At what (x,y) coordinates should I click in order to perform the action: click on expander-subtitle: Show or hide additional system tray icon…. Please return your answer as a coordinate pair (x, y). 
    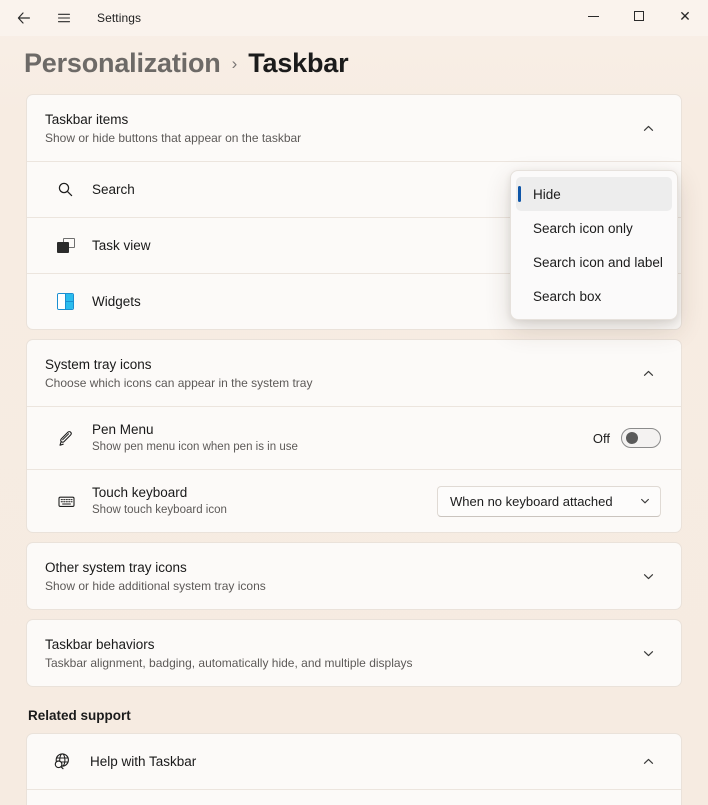
    Looking at the image, I should click on (155, 585).